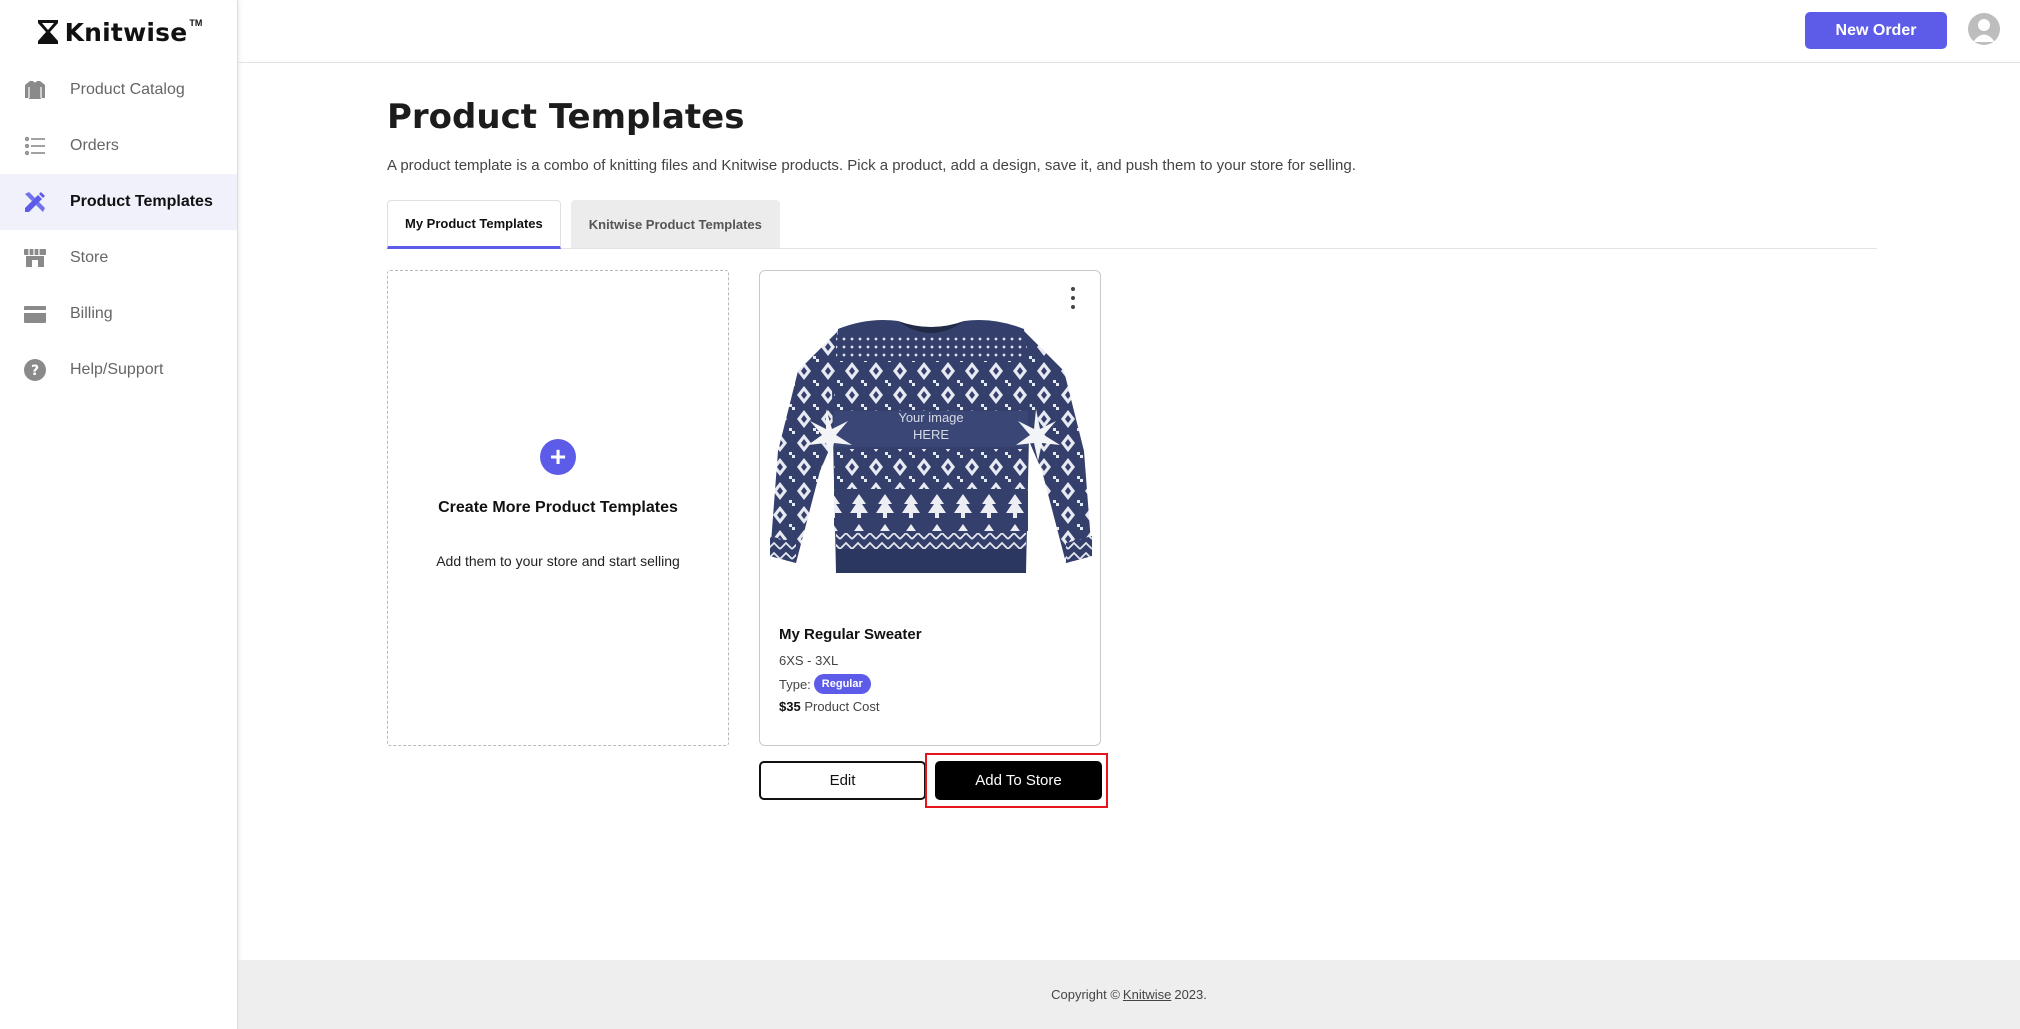  I want to click on brand-logo: Knitwise TM, so click(118, 31).